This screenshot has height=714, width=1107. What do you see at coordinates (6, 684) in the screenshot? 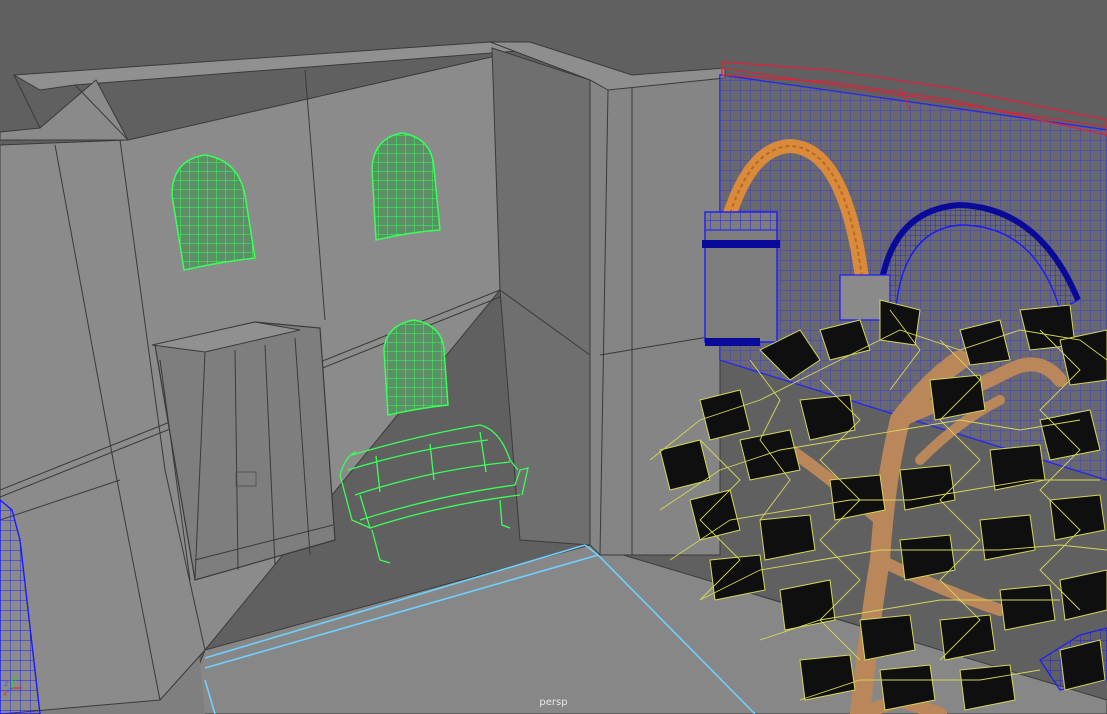
I see `axis-z-label: Z` at bounding box center [6, 684].